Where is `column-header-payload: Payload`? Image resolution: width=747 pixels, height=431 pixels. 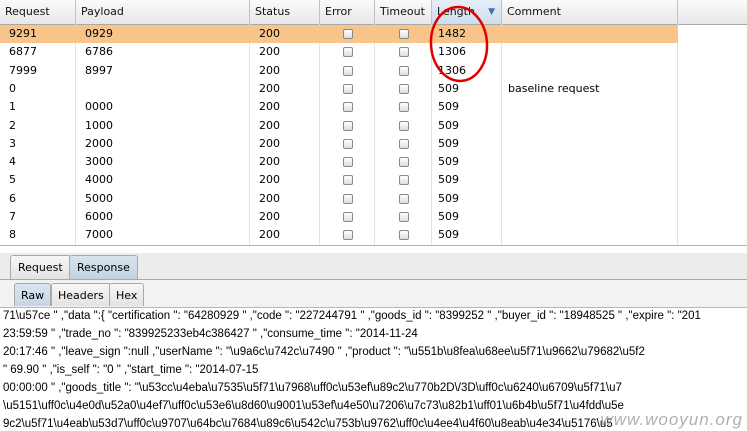
column-header-payload: Payload is located at coordinates (163, 12).